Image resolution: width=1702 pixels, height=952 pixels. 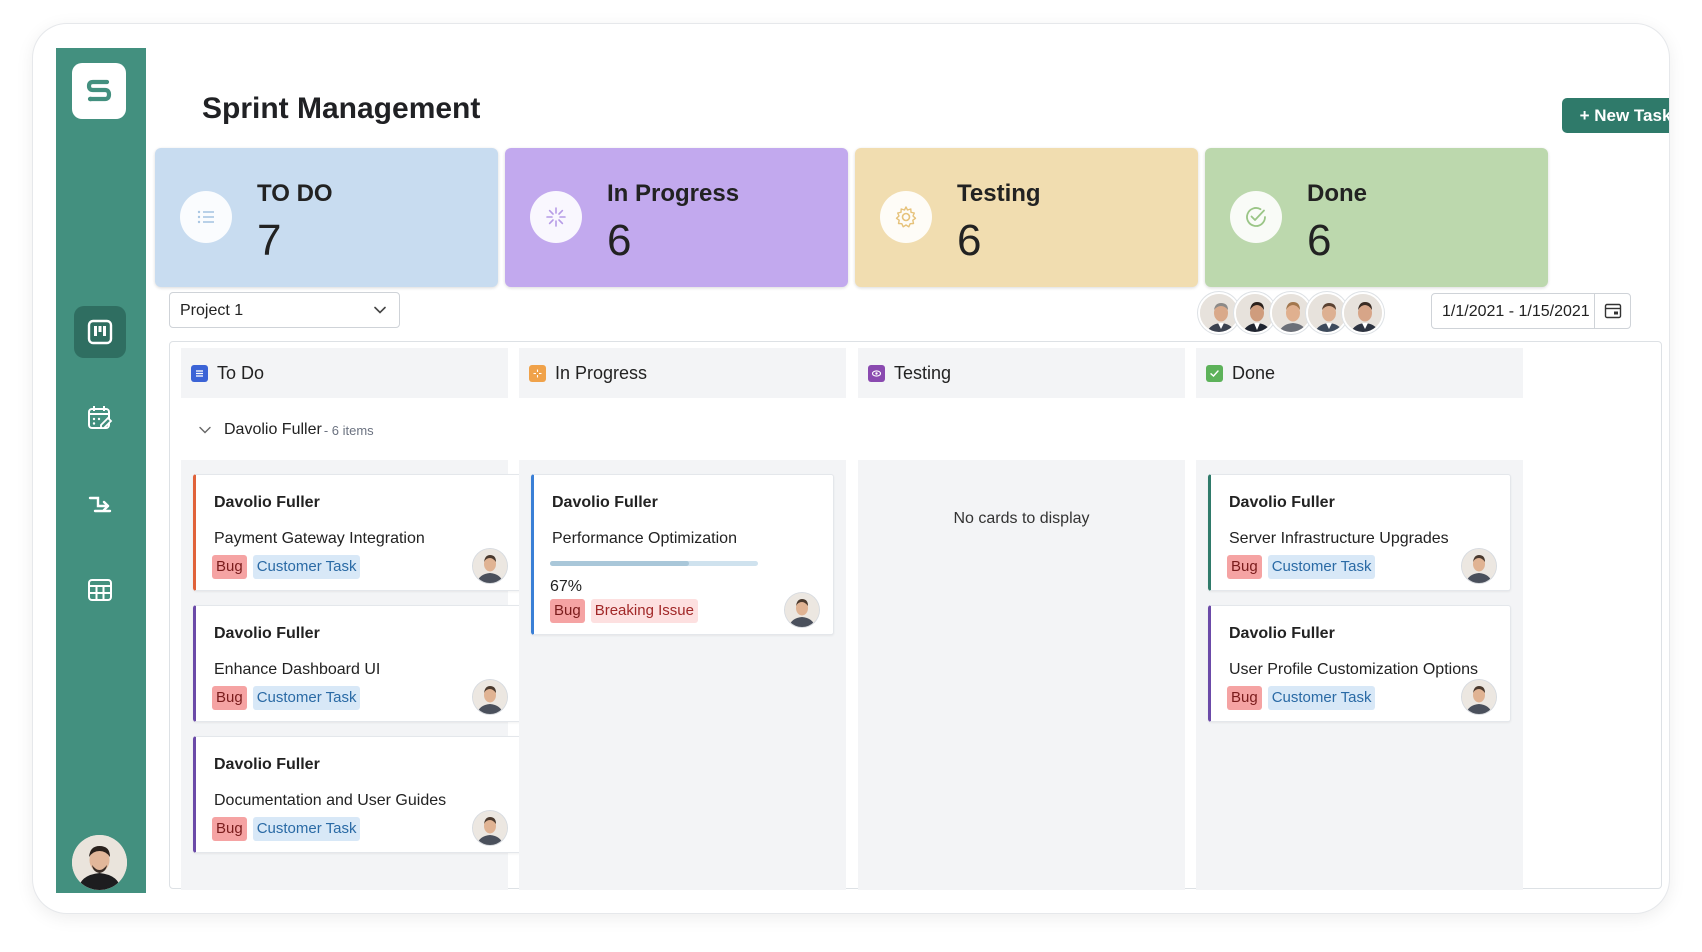 What do you see at coordinates (601, 372) in the screenshot?
I see `column-title: In Progress` at bounding box center [601, 372].